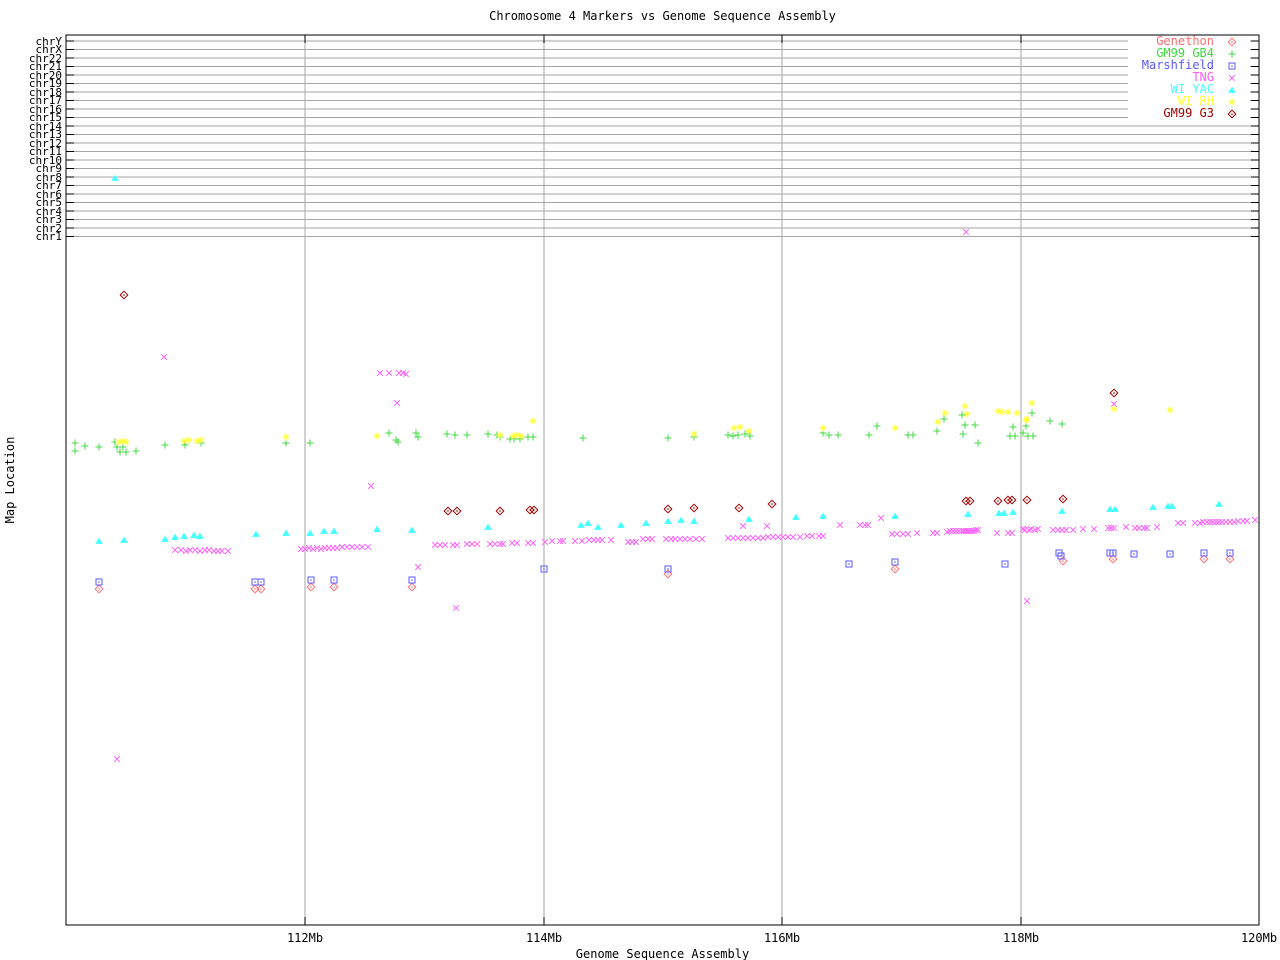 This screenshot has width=1280, height=960. I want to click on tng-marker-icon, so click(1232, 77).